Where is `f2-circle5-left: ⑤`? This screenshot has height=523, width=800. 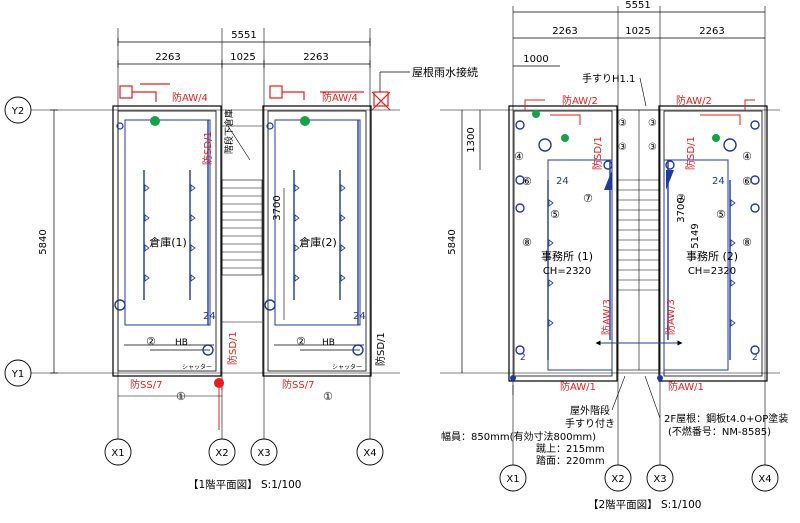 f2-circle5-left: ⑤ is located at coordinates (555, 214).